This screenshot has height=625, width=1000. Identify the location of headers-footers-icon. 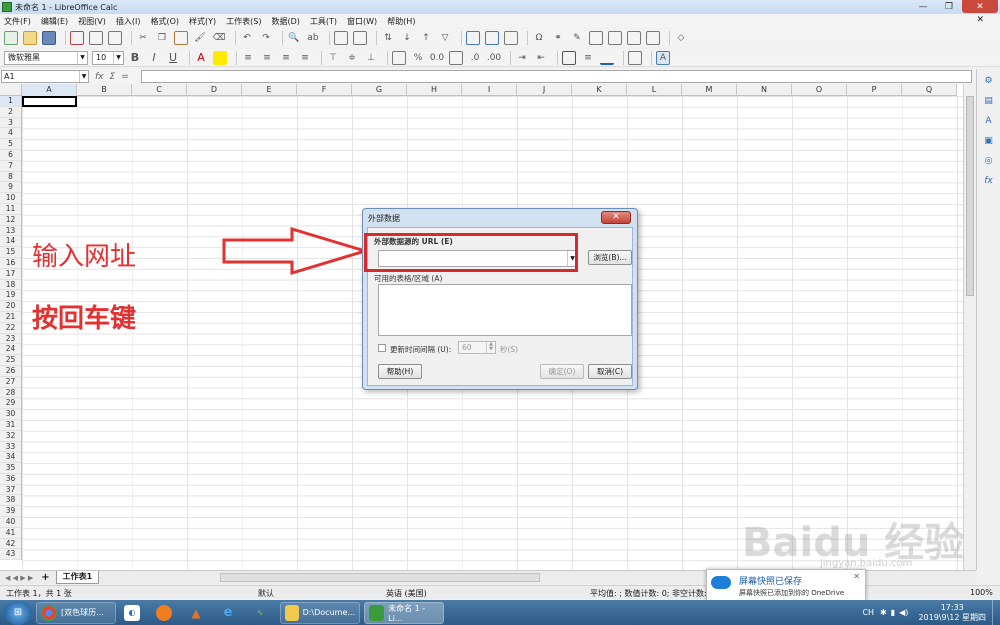
(596, 38).